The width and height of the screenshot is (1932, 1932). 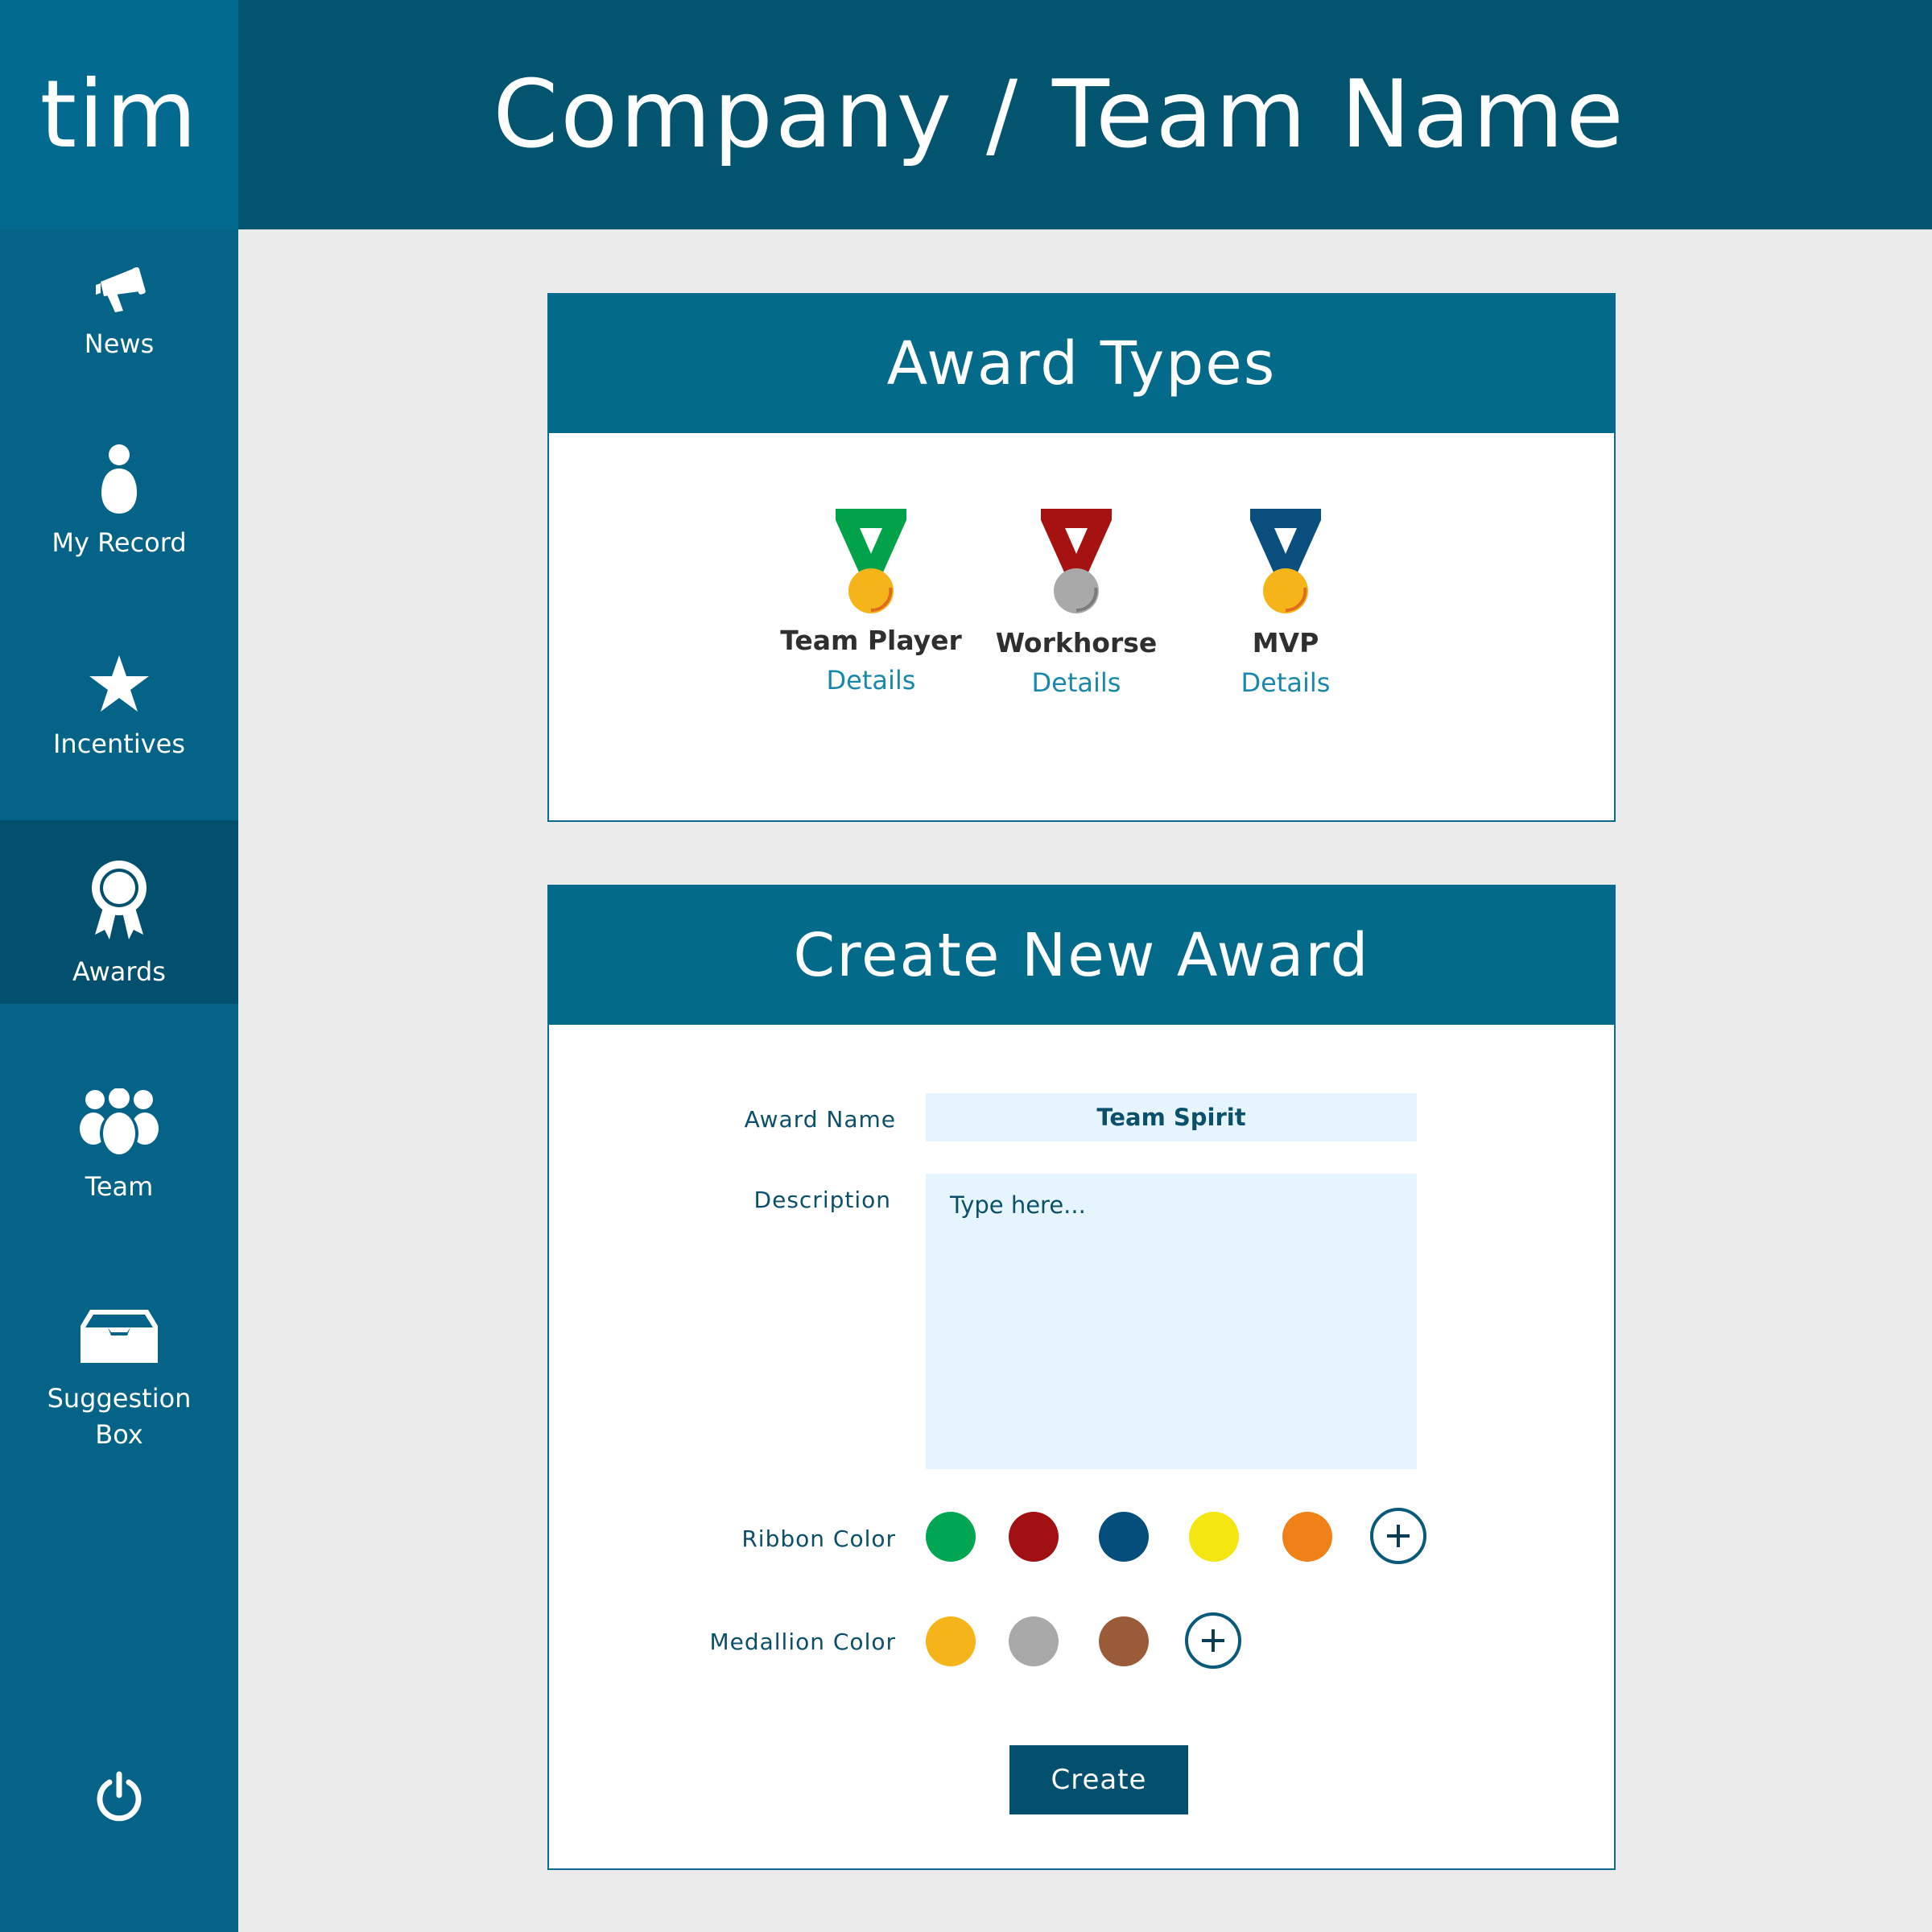 What do you see at coordinates (818, 1538) in the screenshot?
I see `ribbon-color-label: Ribbon Color` at bounding box center [818, 1538].